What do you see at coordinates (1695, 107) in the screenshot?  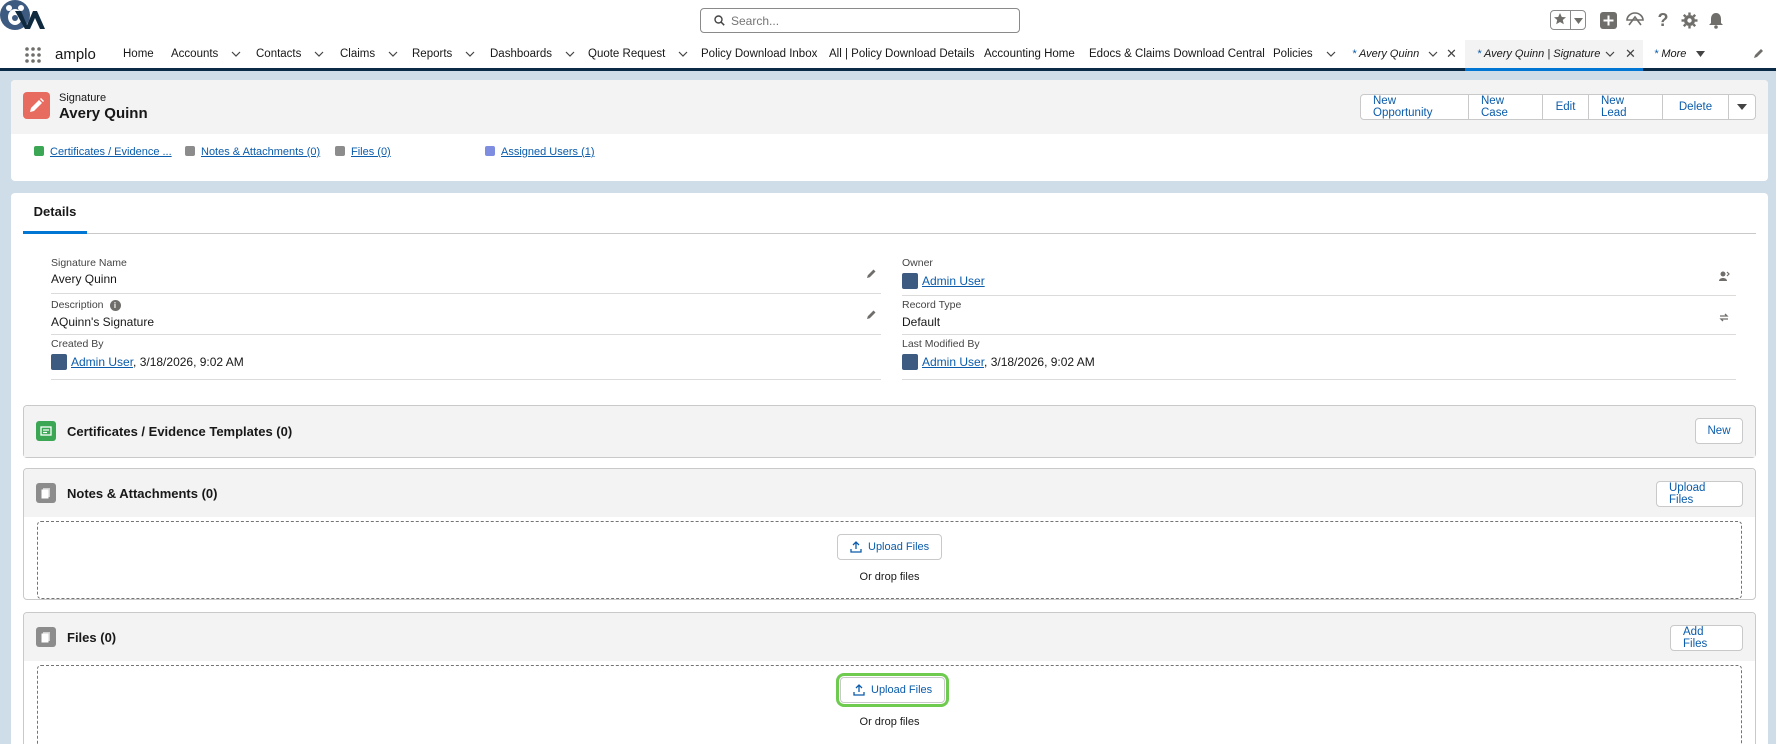 I see `delete-button: Delete` at bounding box center [1695, 107].